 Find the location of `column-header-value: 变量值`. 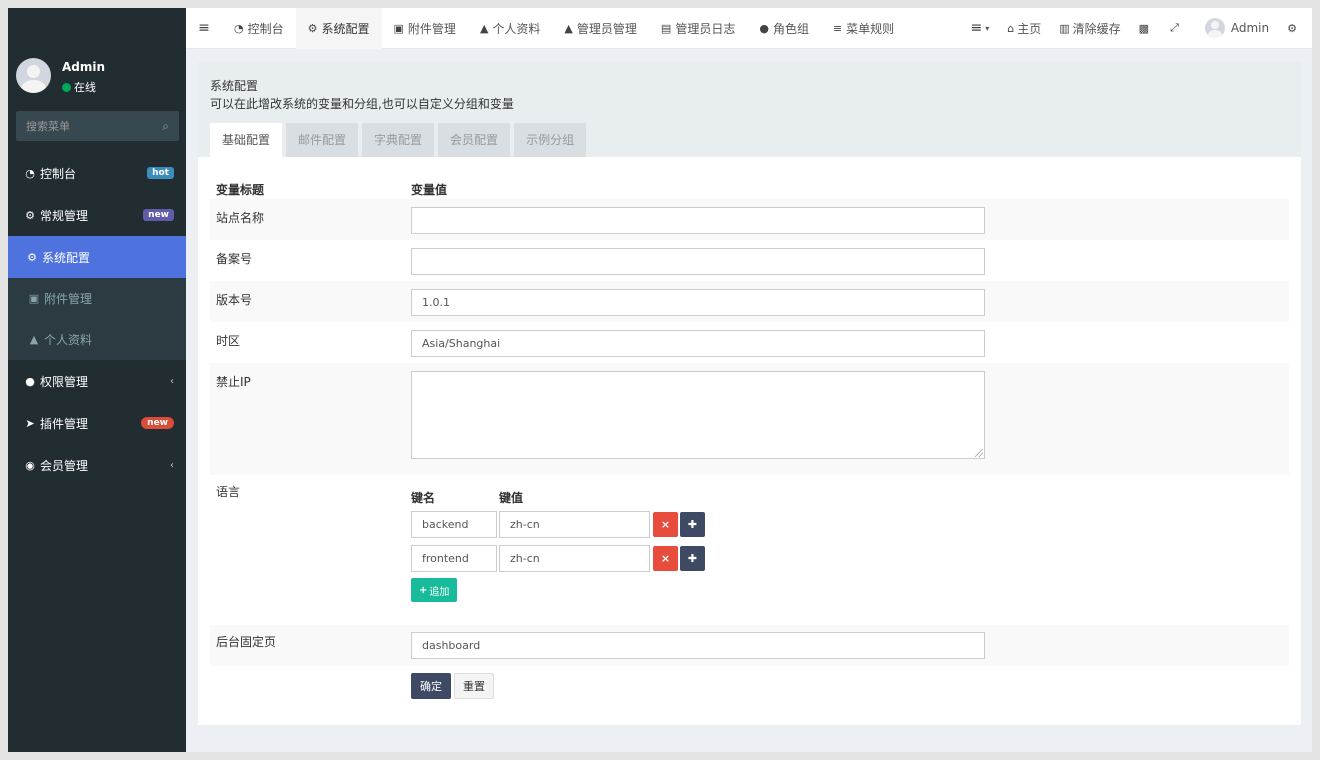

column-header-value: 变量值 is located at coordinates (429, 190).